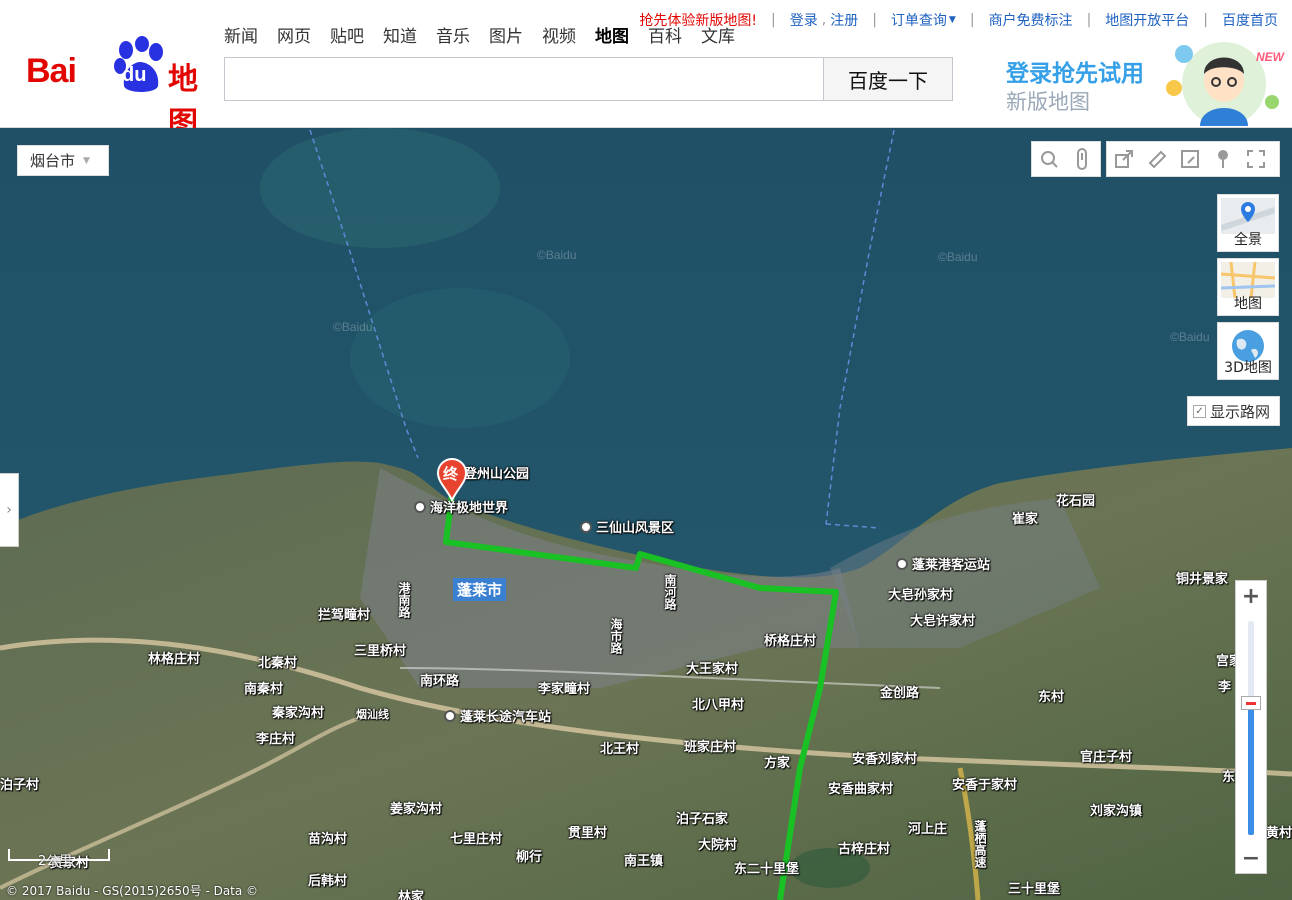 The width and height of the screenshot is (1292, 900). What do you see at coordinates (644, 861) in the screenshot?
I see `town-label: 南王镇` at bounding box center [644, 861].